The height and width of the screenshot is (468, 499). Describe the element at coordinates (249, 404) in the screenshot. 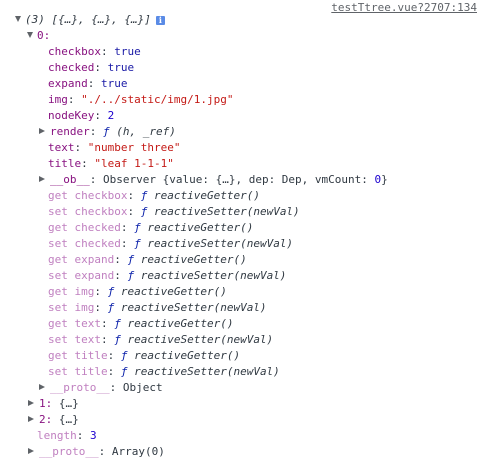

I see `item-1-row: 1: {…}` at that location.